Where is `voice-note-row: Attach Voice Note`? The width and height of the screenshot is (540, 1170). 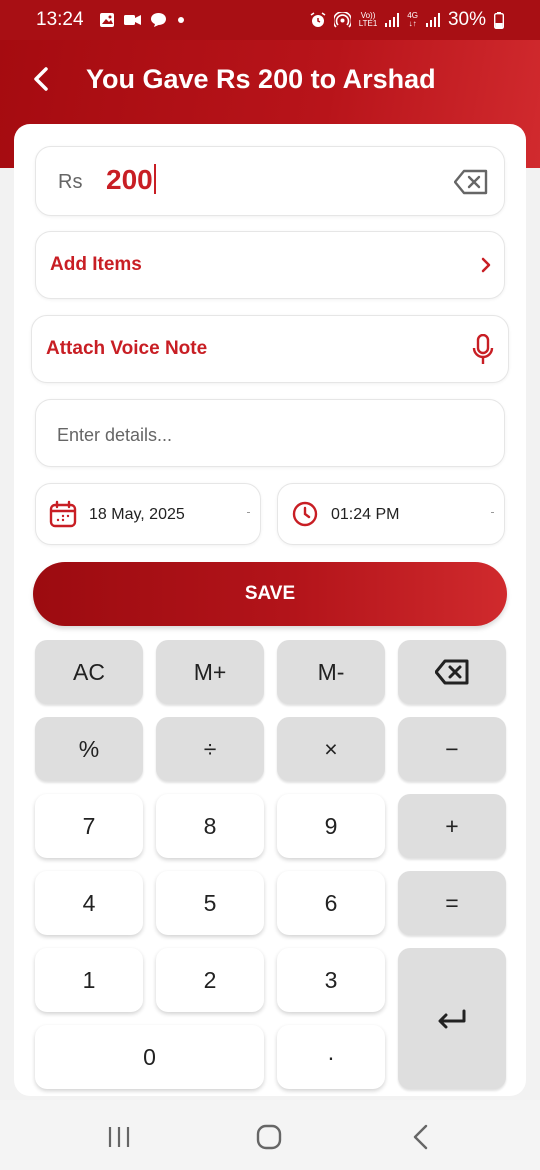 voice-note-row: Attach Voice Note is located at coordinates (270, 349).